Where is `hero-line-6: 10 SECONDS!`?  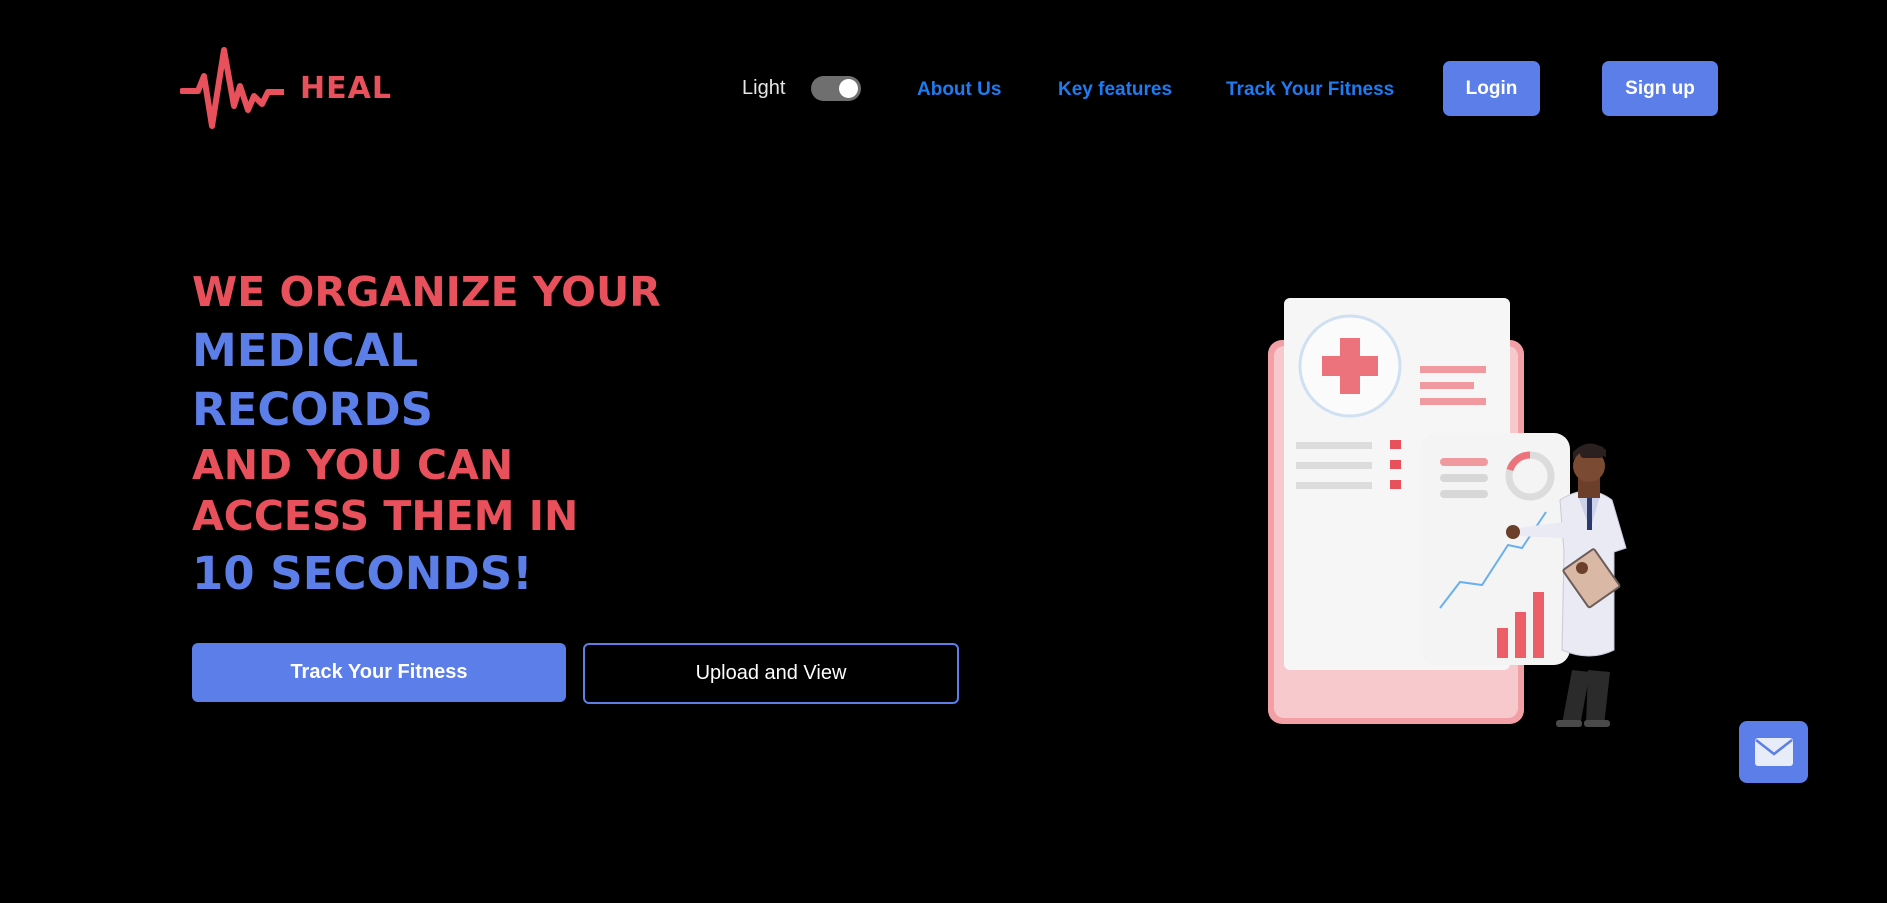
hero-line-6: 10 SECONDS! is located at coordinates (362, 573).